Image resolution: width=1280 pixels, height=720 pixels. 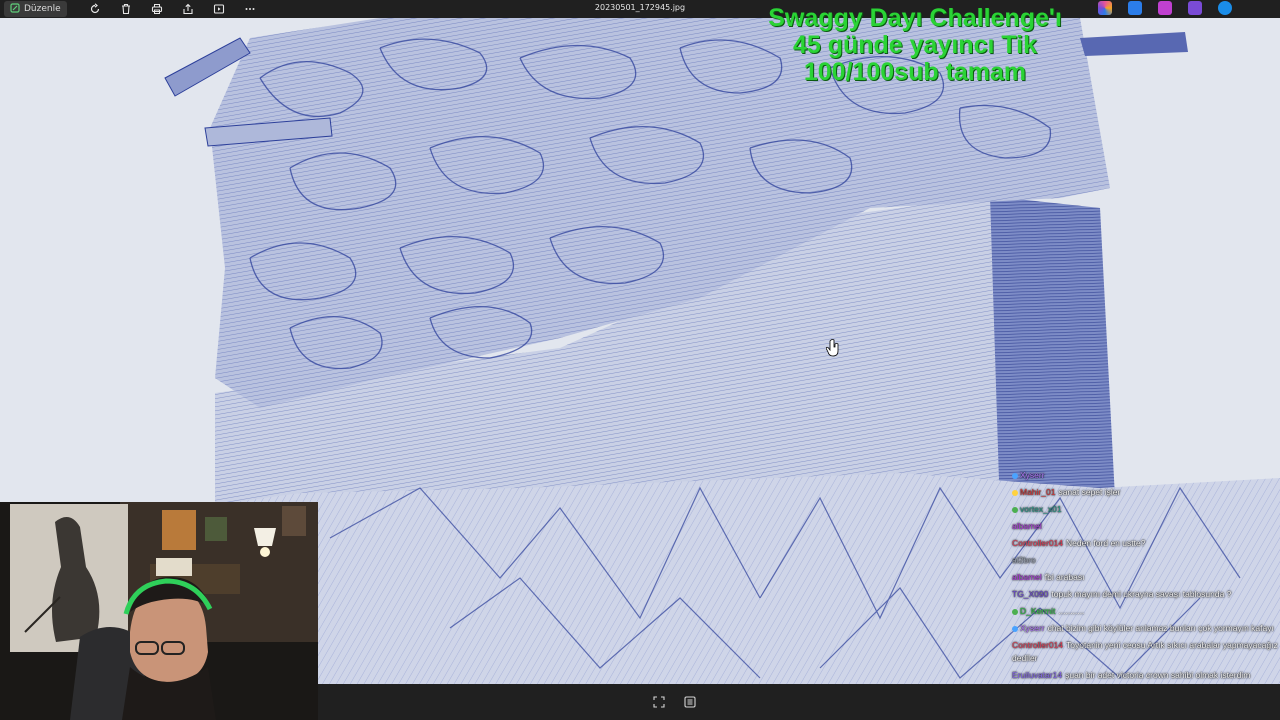 What do you see at coordinates (832, 350) in the screenshot?
I see `hand-cursor-icon` at bounding box center [832, 350].